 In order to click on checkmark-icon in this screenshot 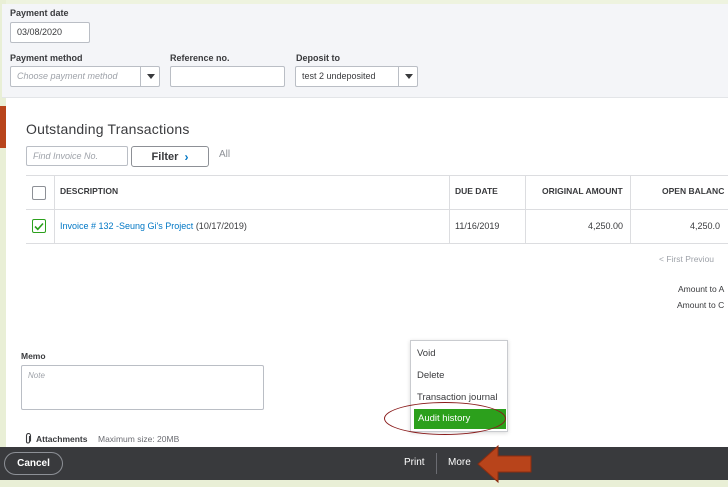, I will do `click(39, 226)`.